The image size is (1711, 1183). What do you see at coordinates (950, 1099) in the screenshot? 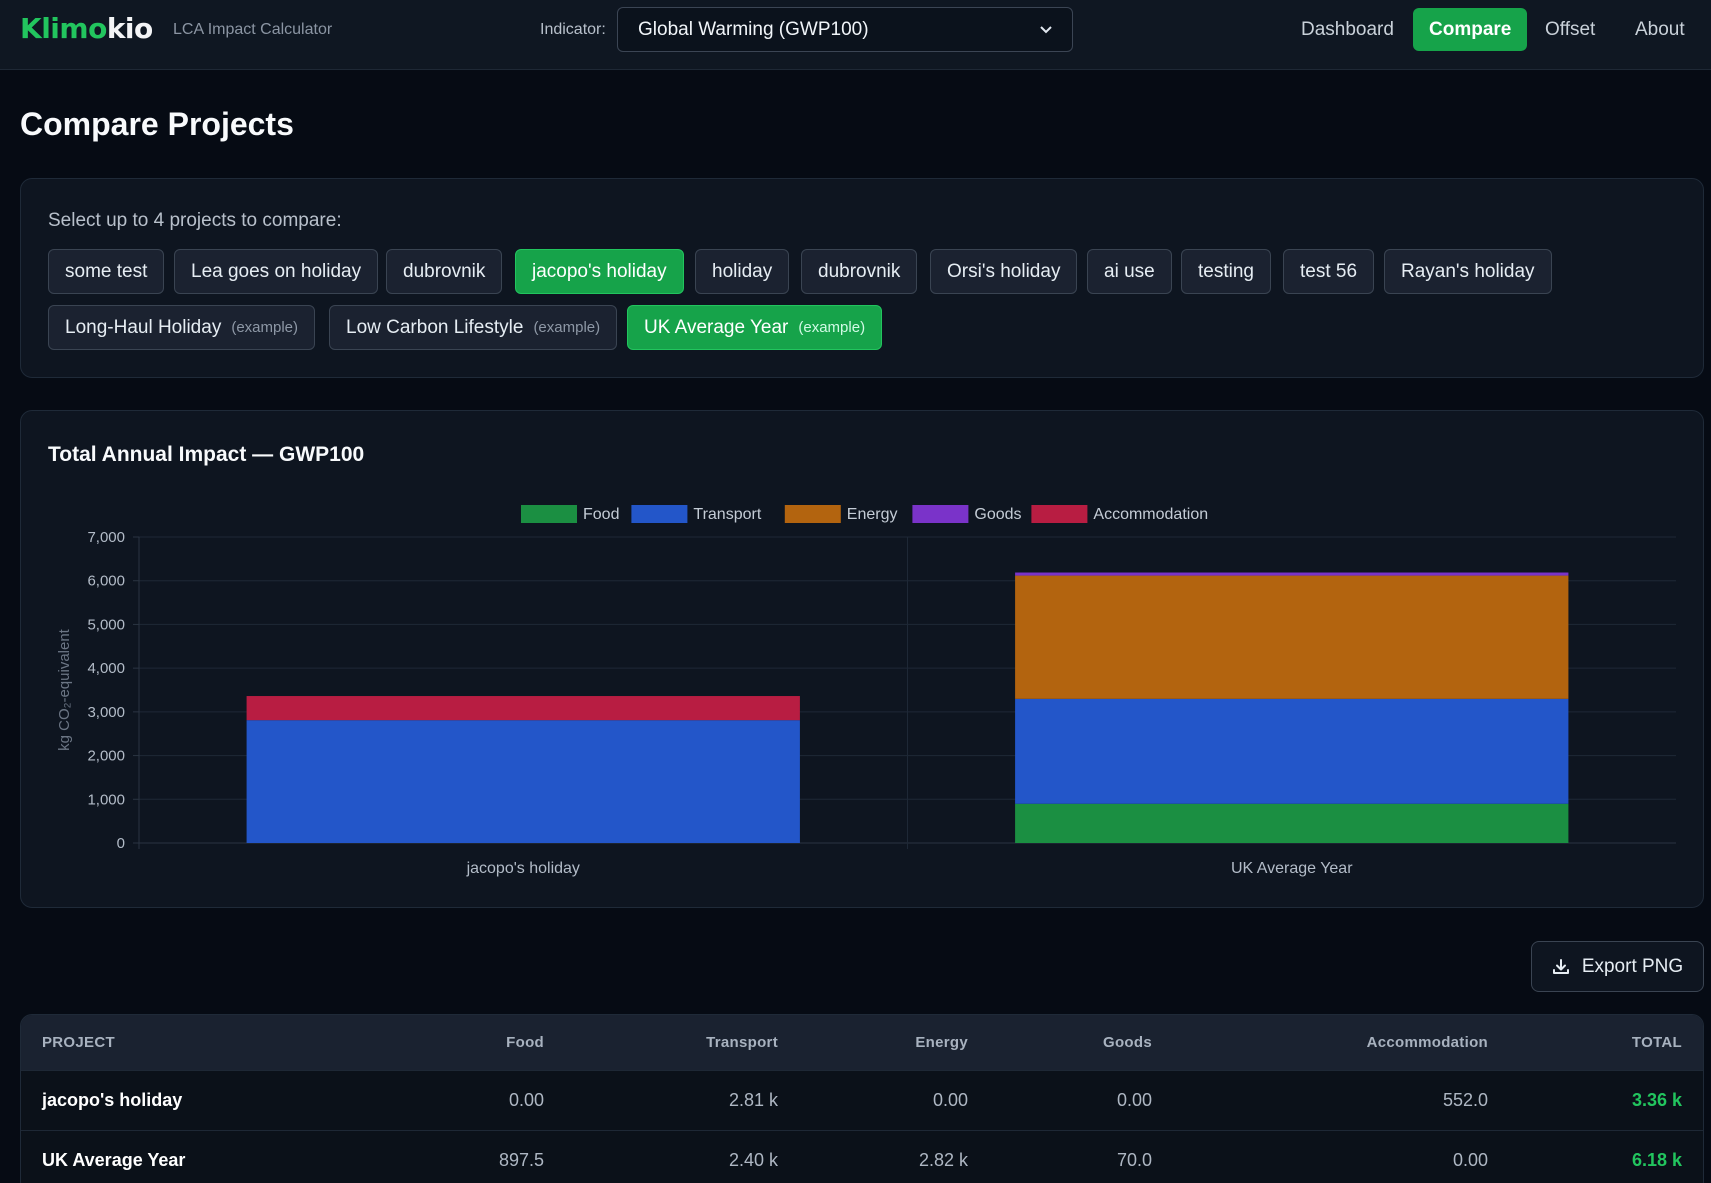
I see `cell-energy: 0.00` at bounding box center [950, 1099].